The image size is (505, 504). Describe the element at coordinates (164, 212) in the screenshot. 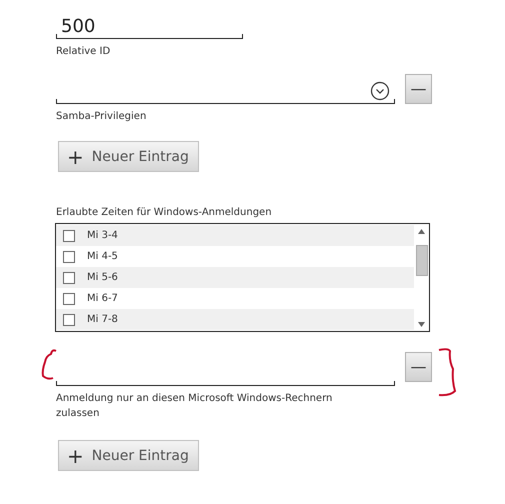

I see `list-label: Erlaubte Zeiten für Windows-Anmeldungen` at that location.